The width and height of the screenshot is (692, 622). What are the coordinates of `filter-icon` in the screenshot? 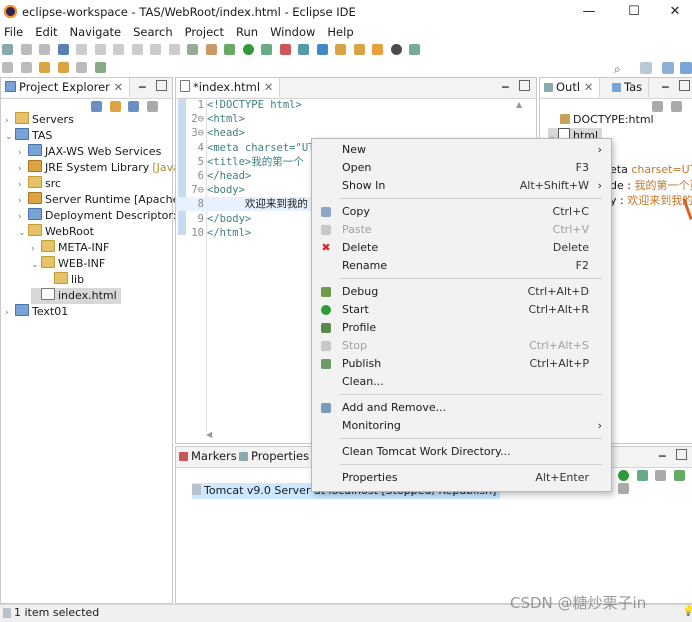 It's located at (133, 106).